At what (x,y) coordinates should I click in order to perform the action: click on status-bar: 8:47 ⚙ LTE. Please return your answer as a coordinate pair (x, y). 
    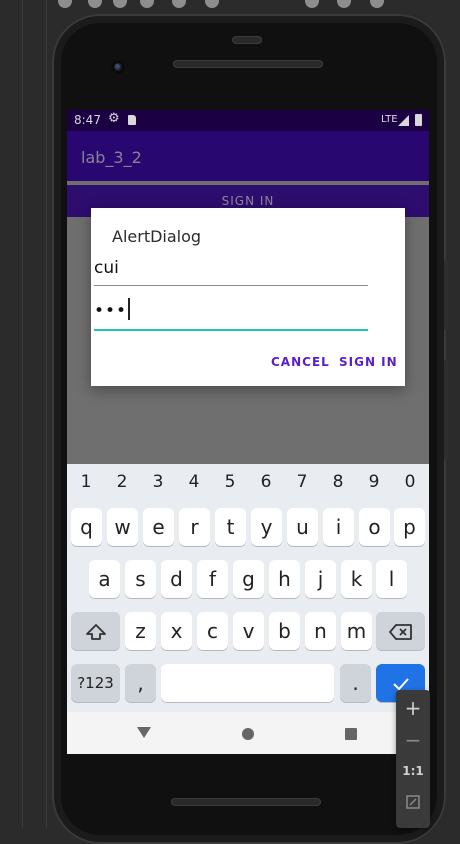
    Looking at the image, I should click on (248, 120).